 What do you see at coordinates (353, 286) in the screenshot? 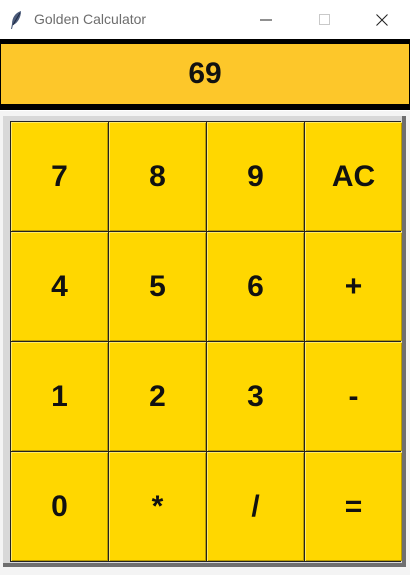
I see `add-button: +` at bounding box center [353, 286].